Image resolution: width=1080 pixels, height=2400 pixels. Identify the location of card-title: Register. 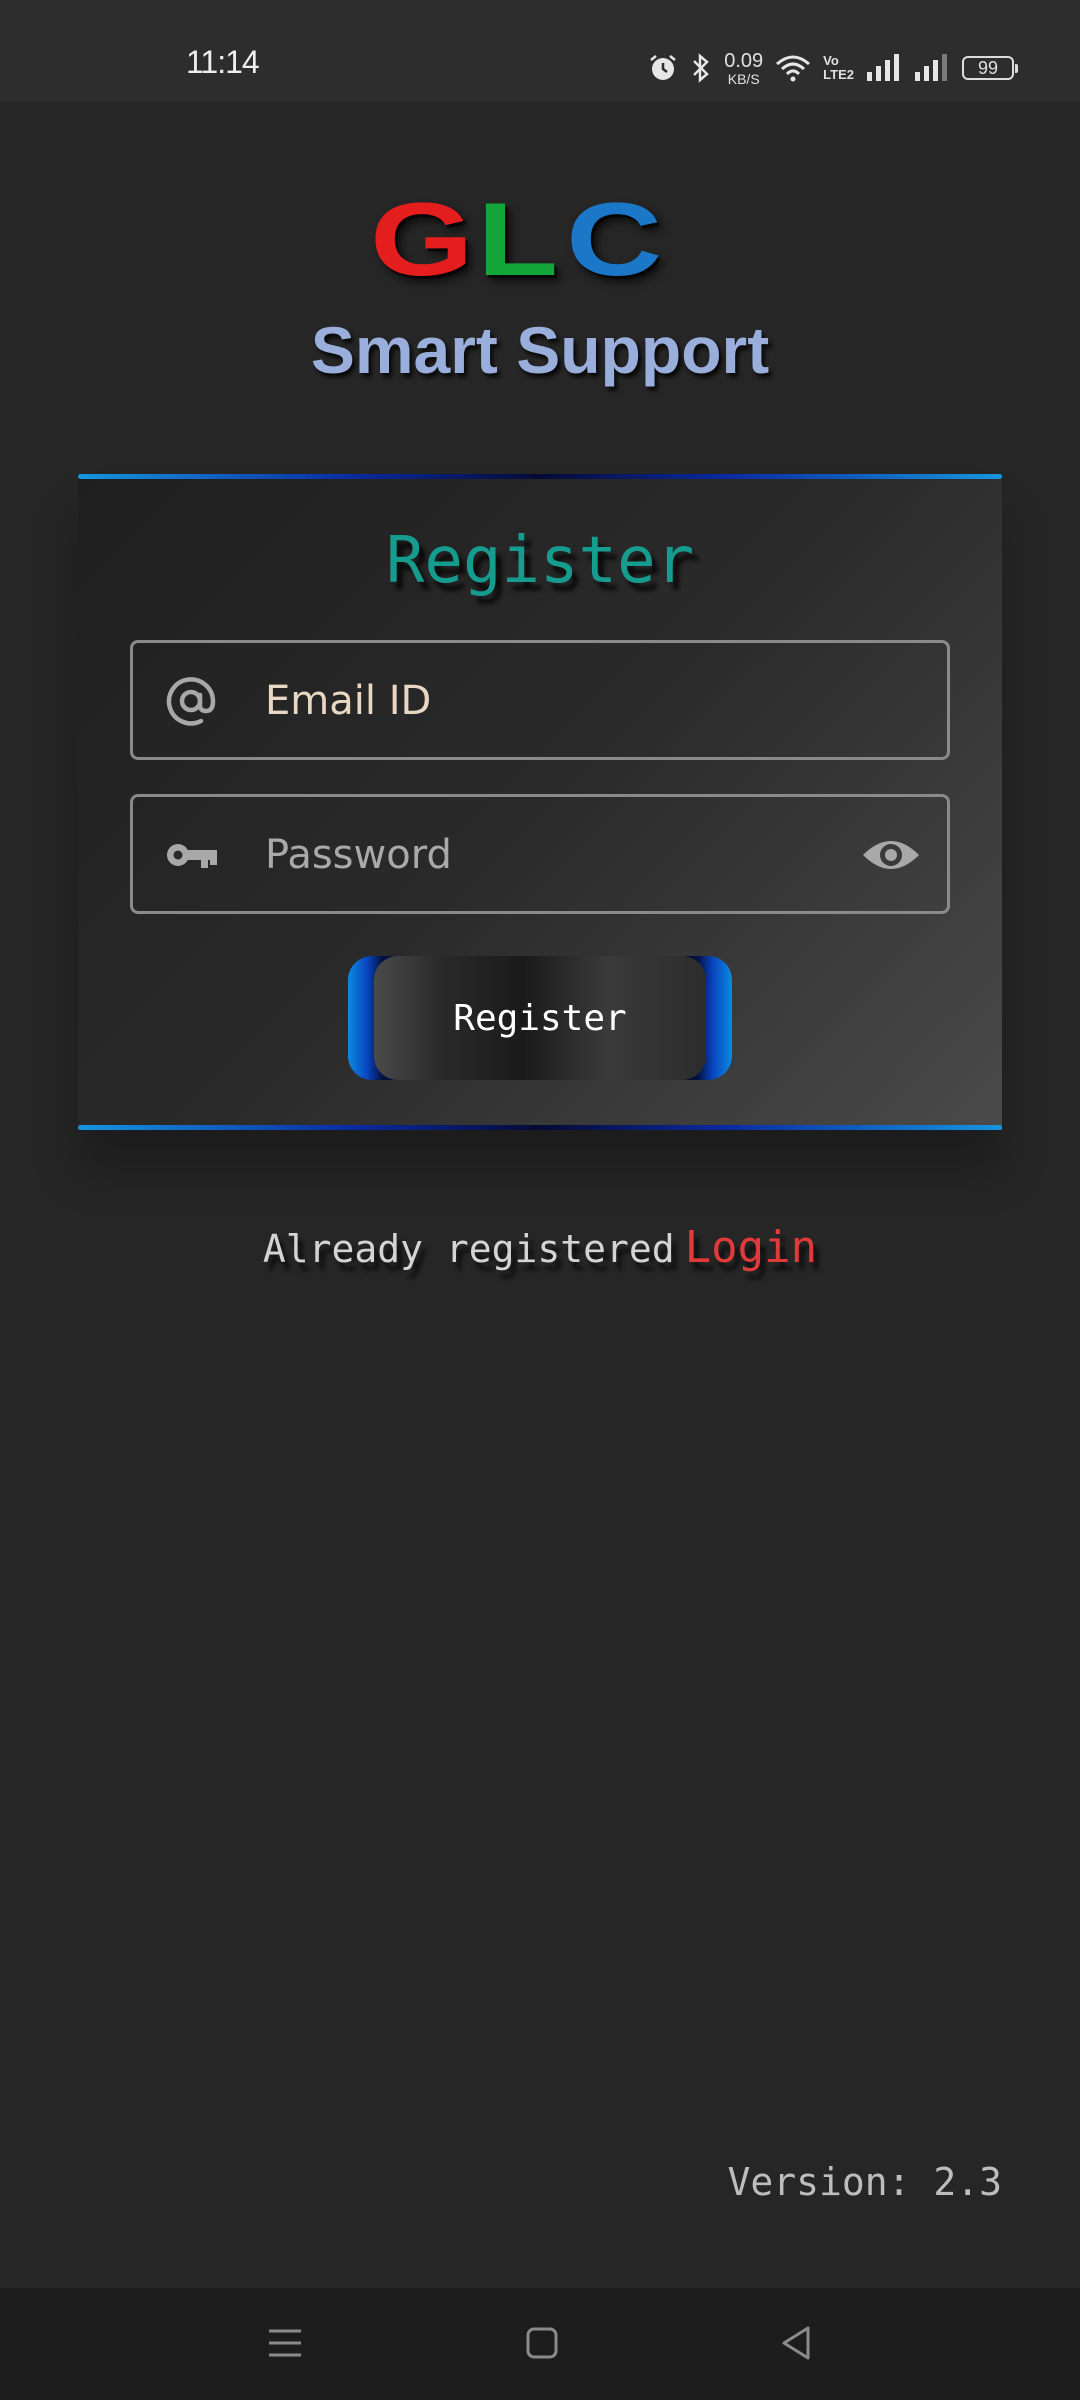
(540, 561).